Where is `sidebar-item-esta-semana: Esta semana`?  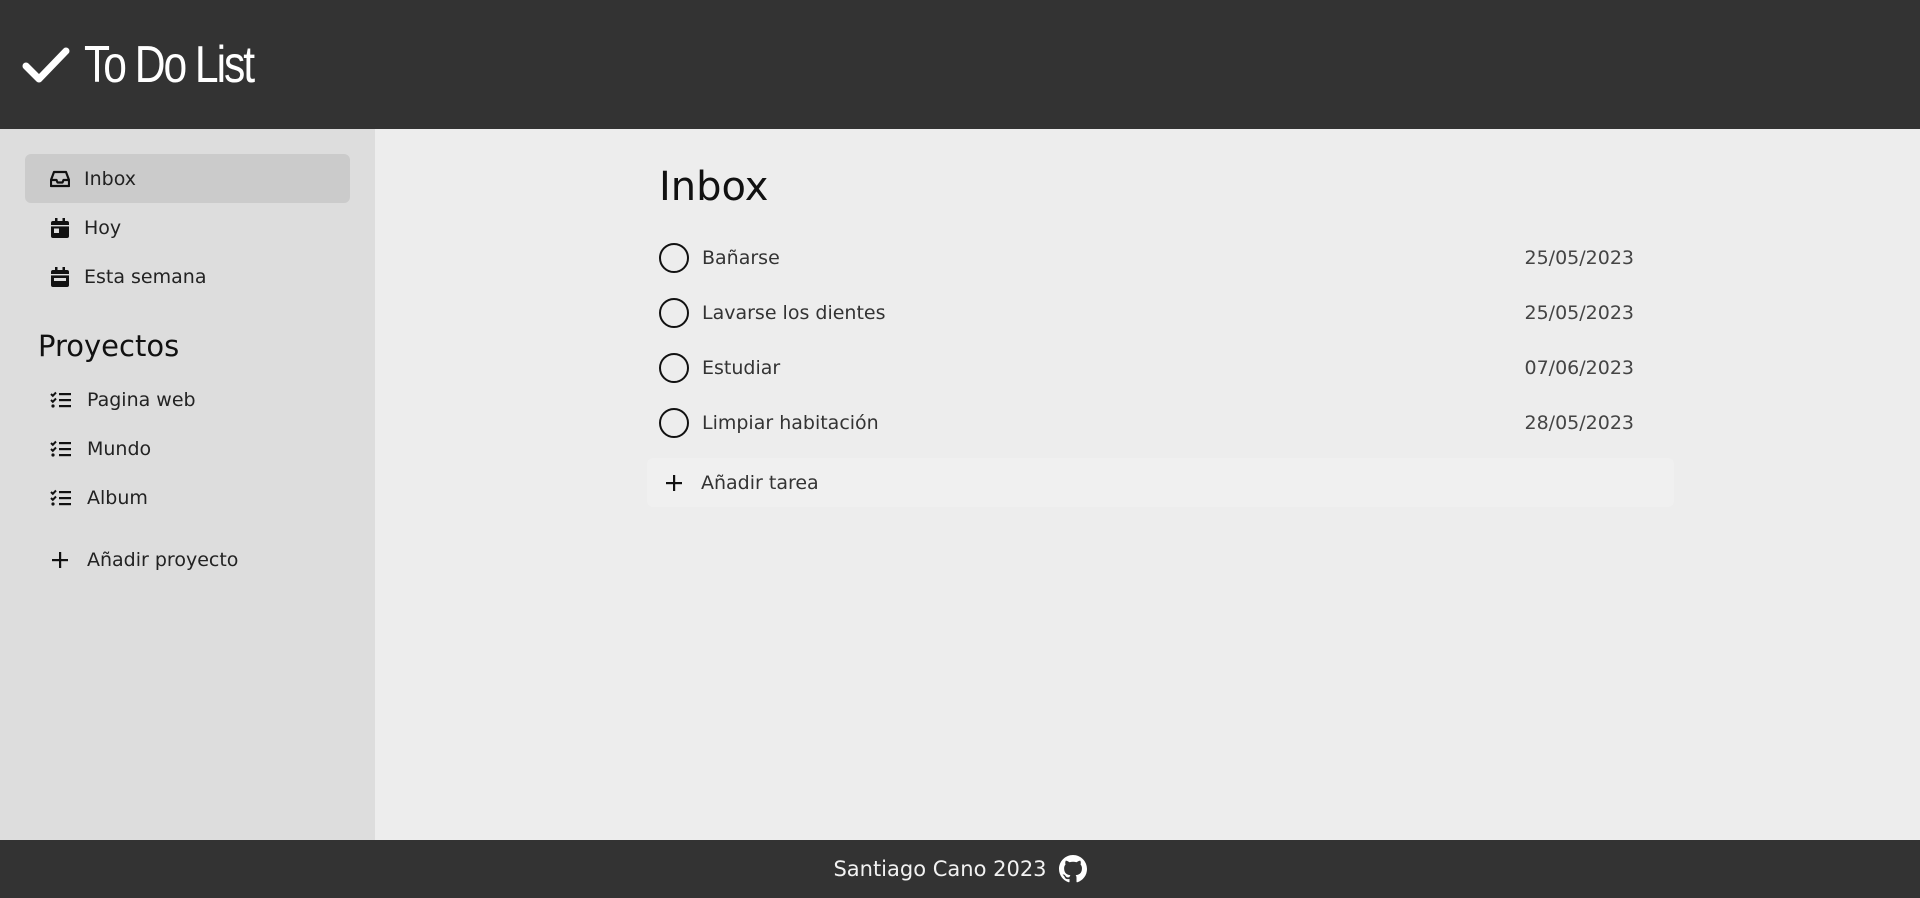 sidebar-item-esta-semana: Esta semana is located at coordinates (187, 276).